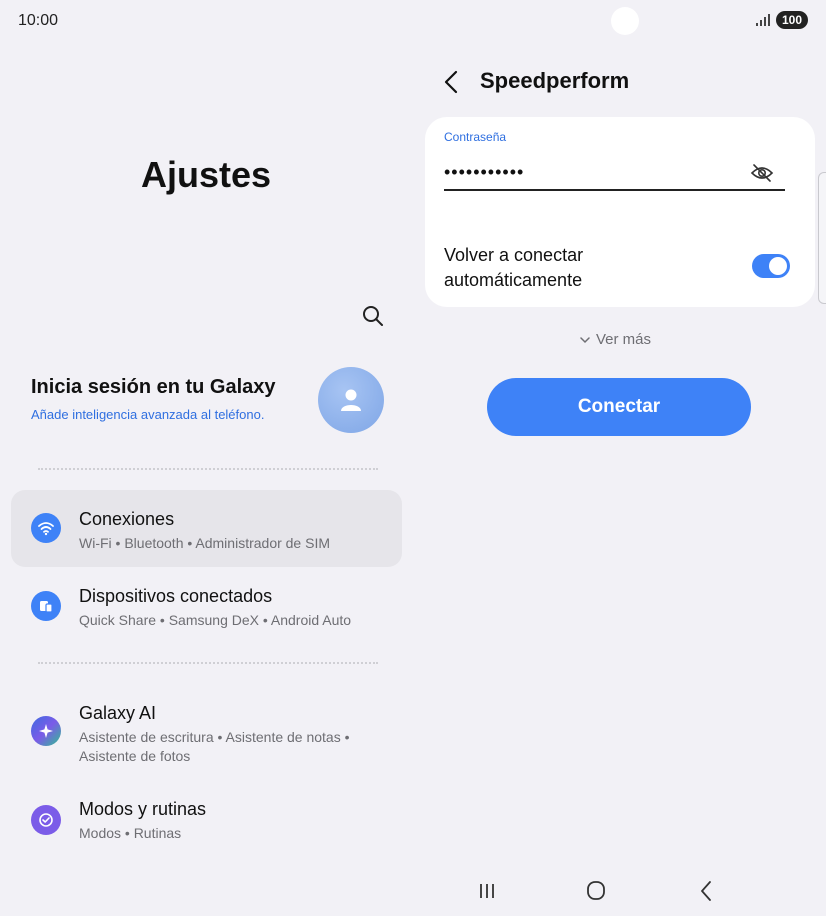 This screenshot has height=916, width=826. What do you see at coordinates (475, 137) in the screenshot?
I see `password-label: Contraseña` at bounding box center [475, 137].